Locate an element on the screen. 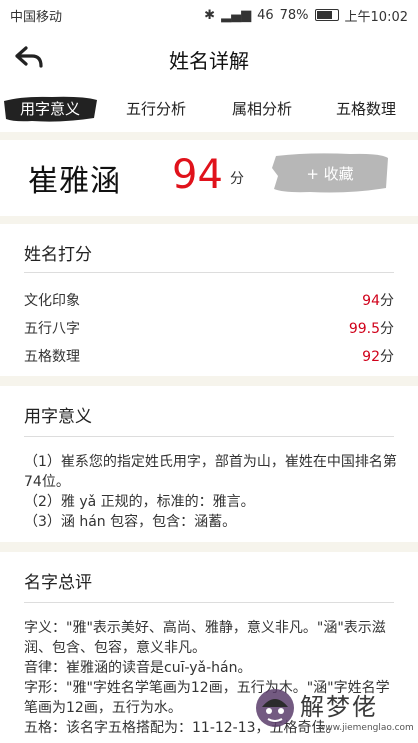 This screenshot has width=418, height=743. name-card: 崔雅涵 94 分 + 收藏 is located at coordinates (209, 178).